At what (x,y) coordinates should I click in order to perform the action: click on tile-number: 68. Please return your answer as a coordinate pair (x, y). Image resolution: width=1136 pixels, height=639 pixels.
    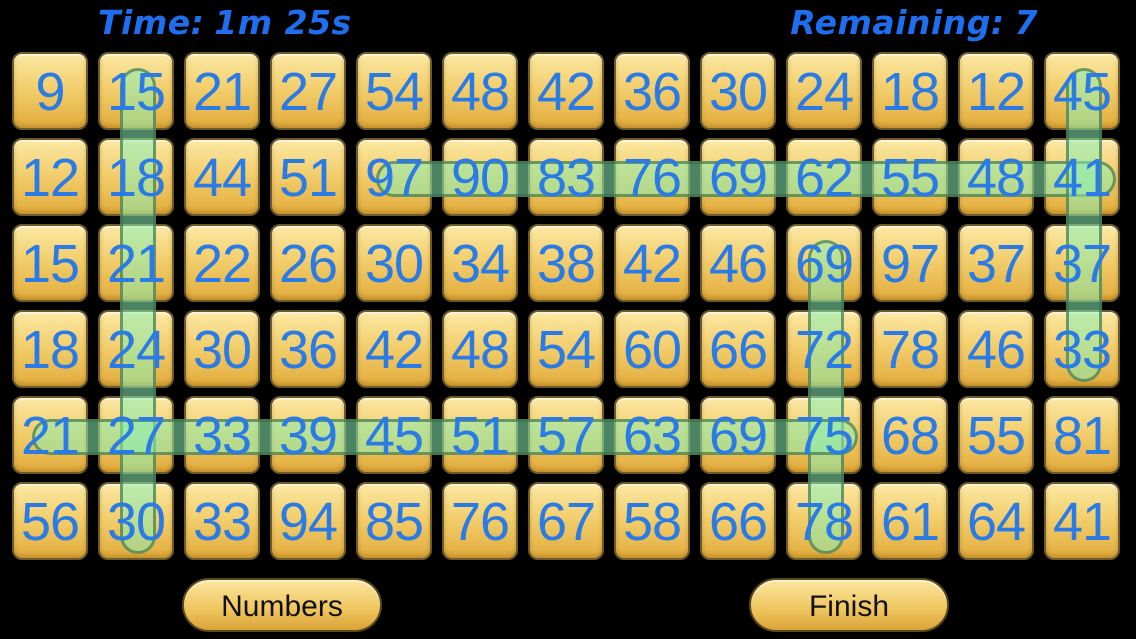
    Looking at the image, I should click on (910, 436).